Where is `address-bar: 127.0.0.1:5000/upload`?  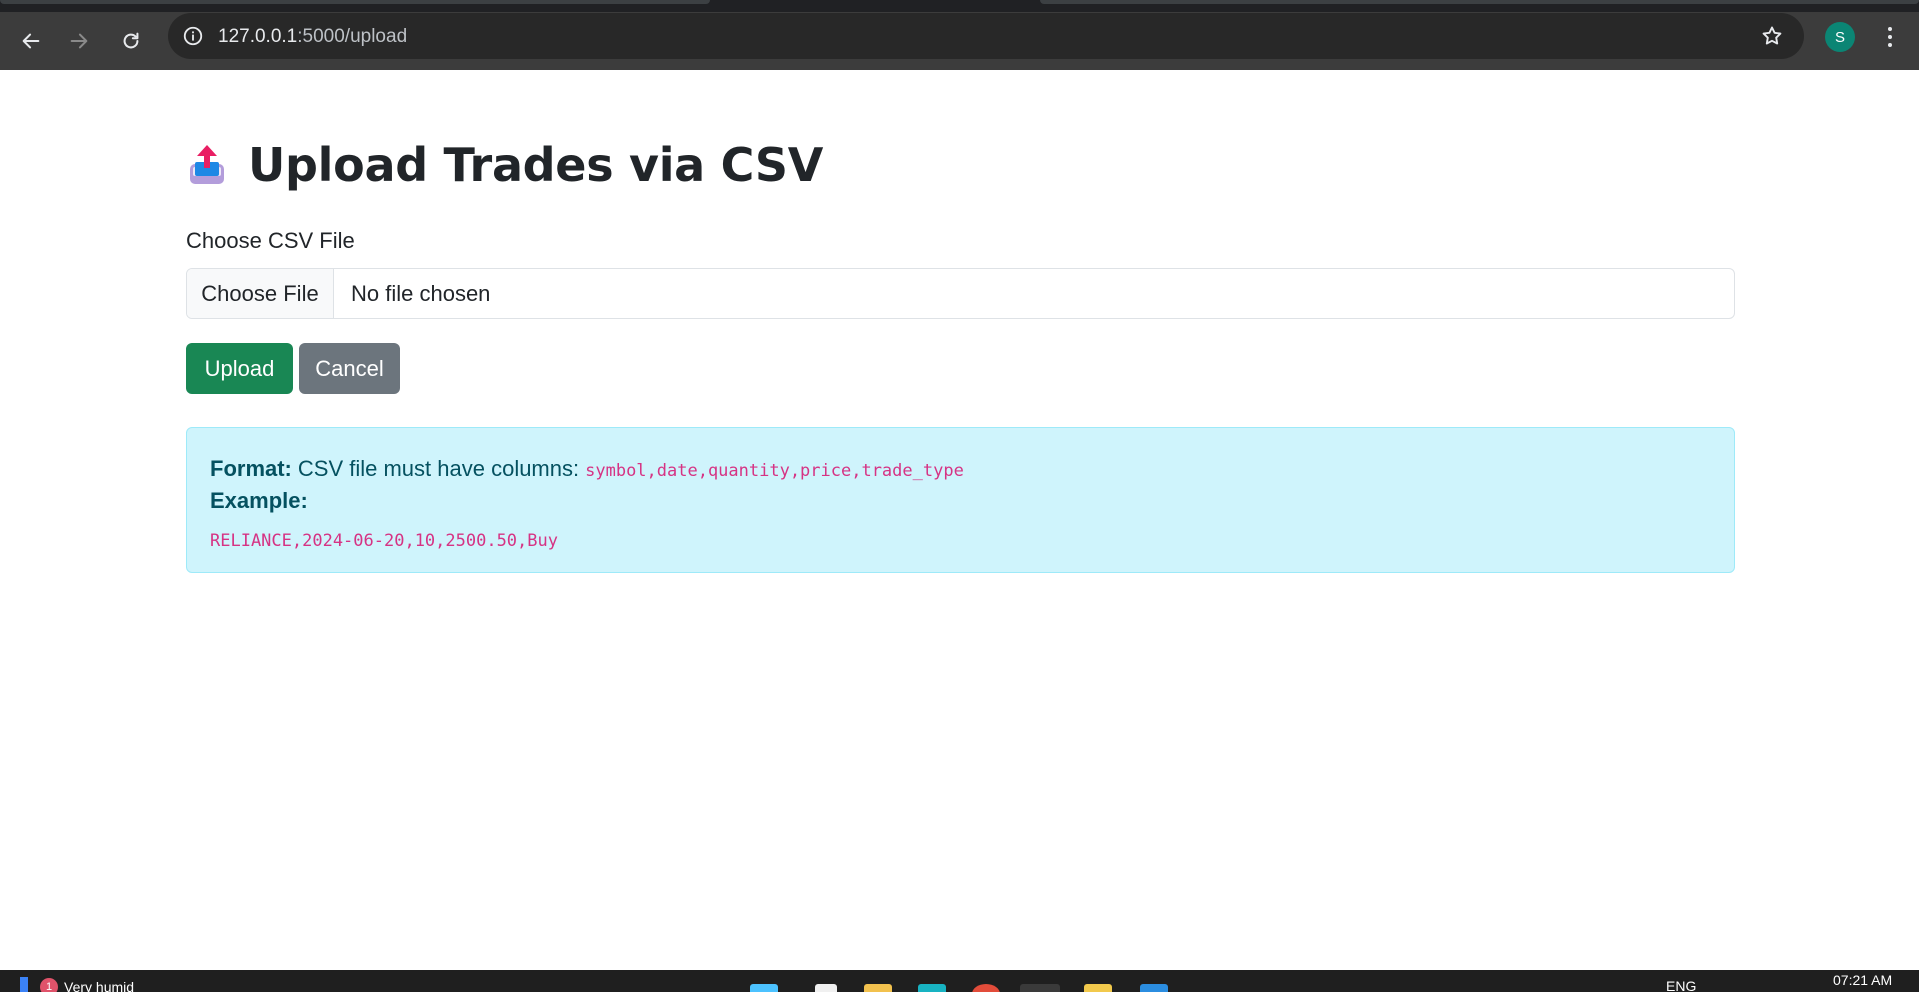 address-bar: 127.0.0.1:5000/upload is located at coordinates (986, 36).